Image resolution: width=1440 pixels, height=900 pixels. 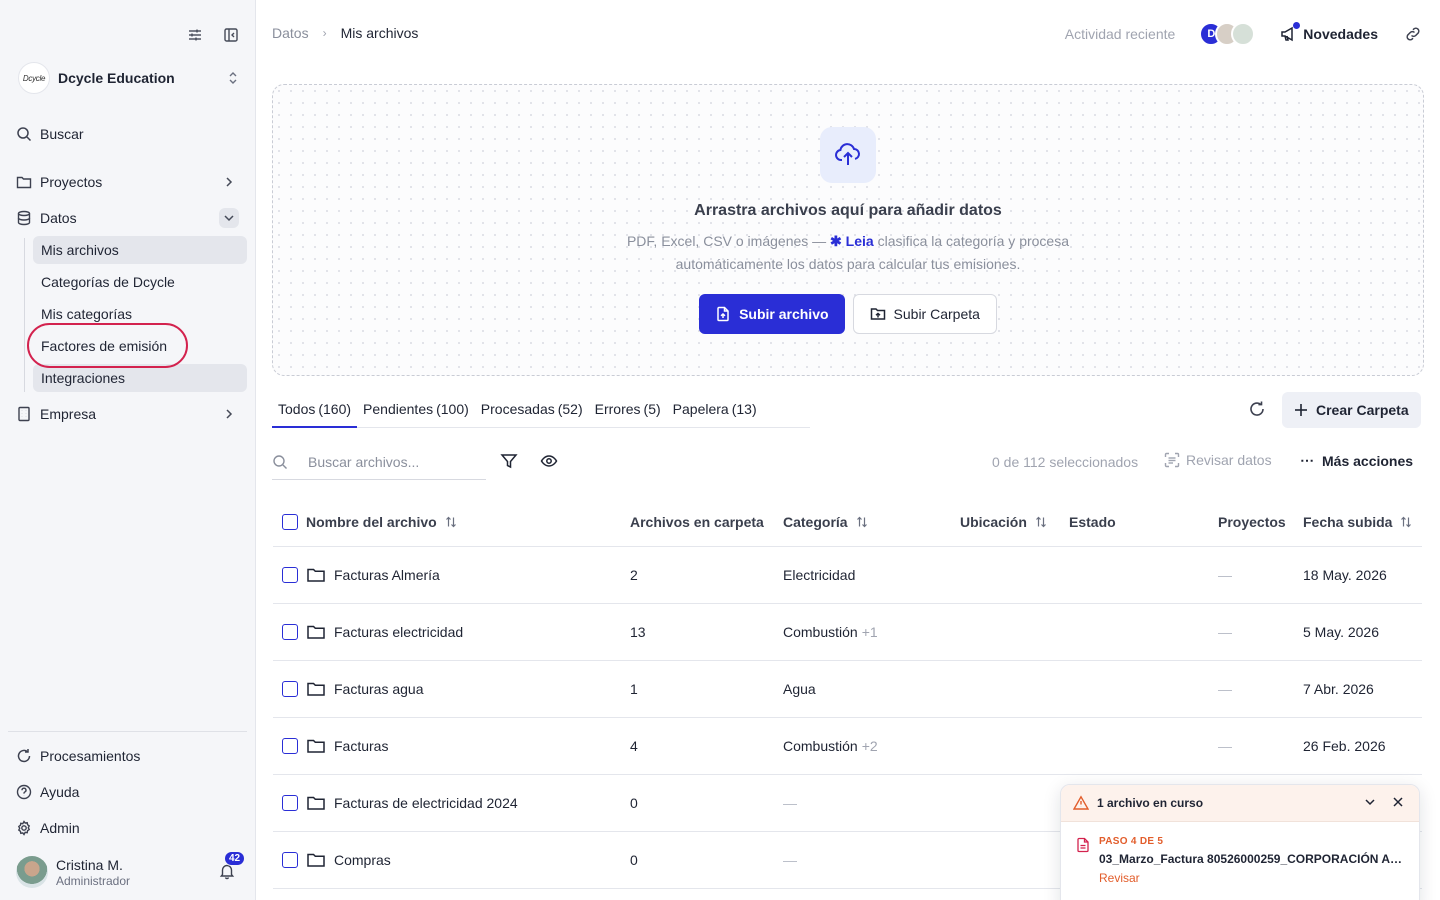 What do you see at coordinates (62, 134) in the screenshot?
I see `sidebar-item-label: Buscar` at bounding box center [62, 134].